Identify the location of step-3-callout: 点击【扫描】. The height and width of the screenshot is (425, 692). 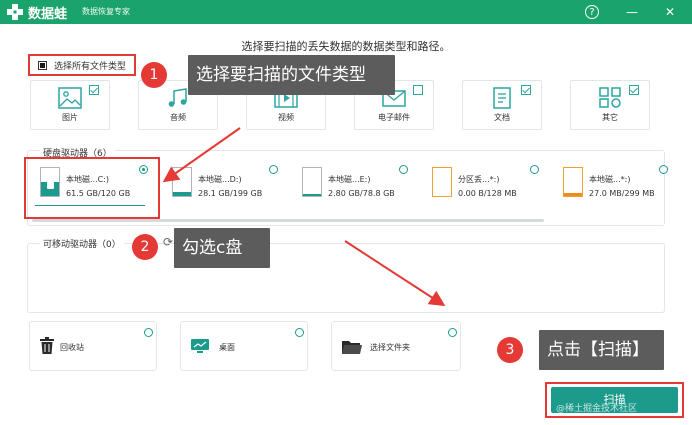
(601, 350).